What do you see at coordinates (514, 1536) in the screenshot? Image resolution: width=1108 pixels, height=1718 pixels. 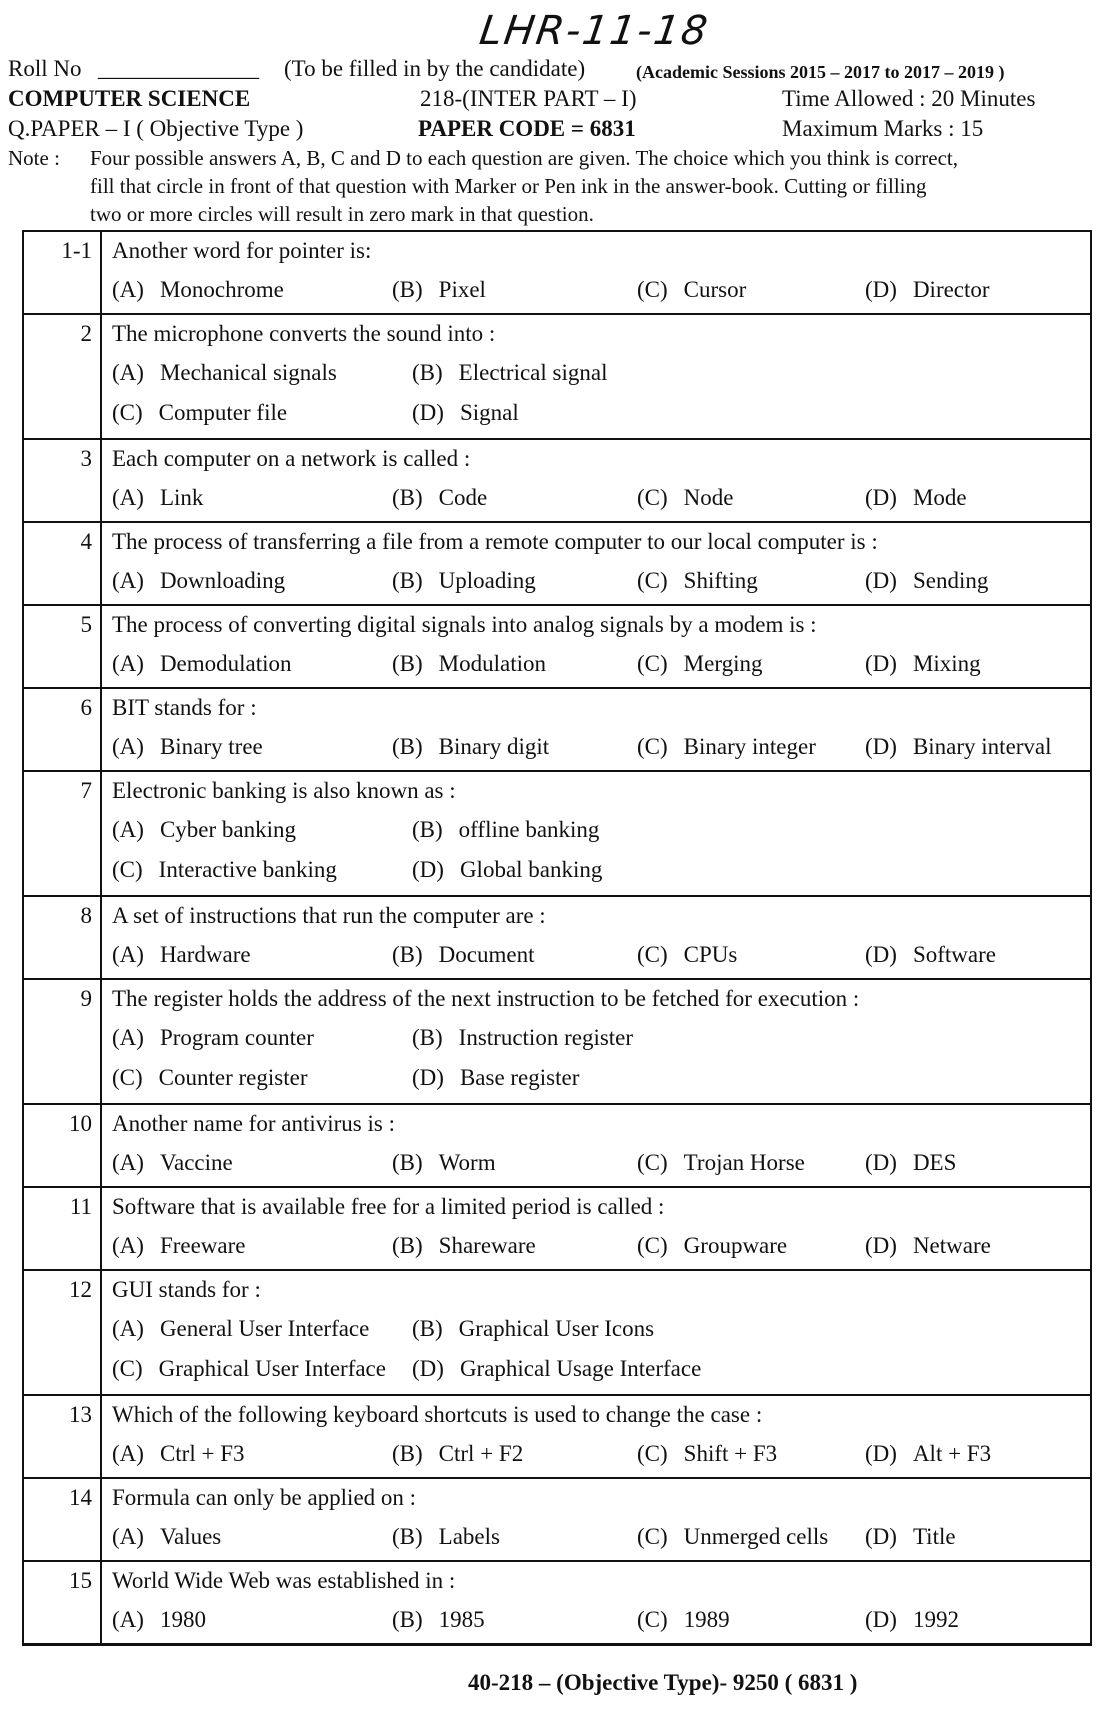 I see `answer-option: (B) Labels` at bounding box center [514, 1536].